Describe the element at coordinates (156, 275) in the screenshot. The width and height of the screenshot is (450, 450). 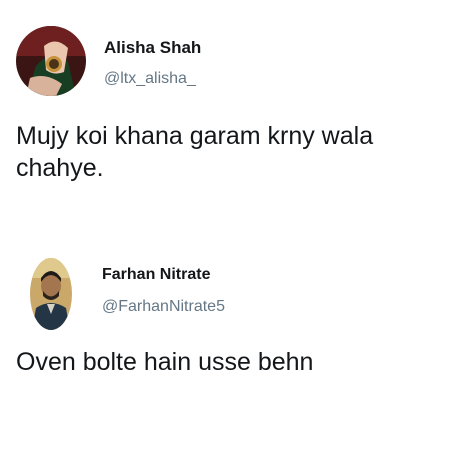
I see `author-name: Farhan Nitrate` at that location.